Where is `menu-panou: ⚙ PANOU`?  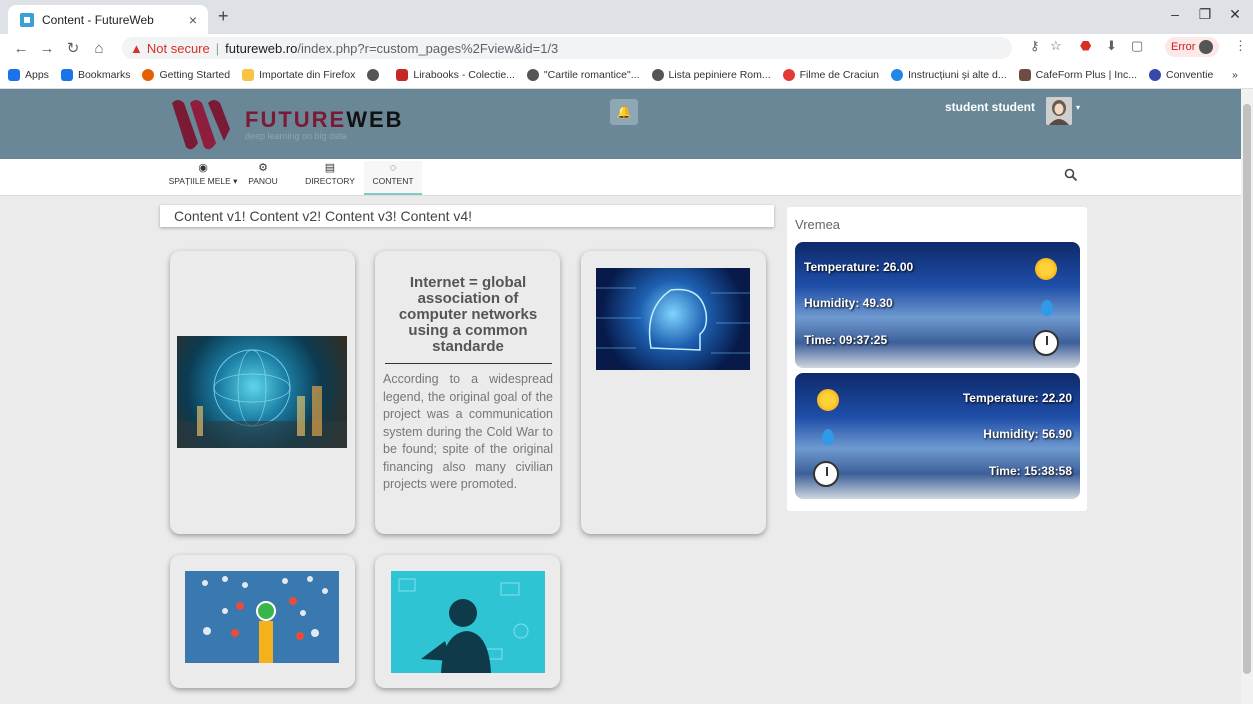 menu-panou: ⚙ PANOU is located at coordinates (263, 178).